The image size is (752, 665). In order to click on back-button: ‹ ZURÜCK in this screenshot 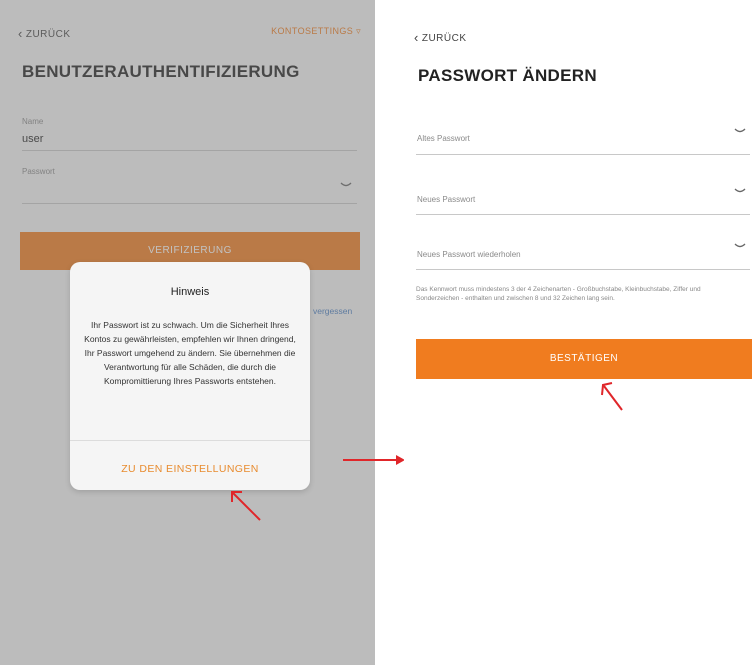, I will do `click(440, 37)`.